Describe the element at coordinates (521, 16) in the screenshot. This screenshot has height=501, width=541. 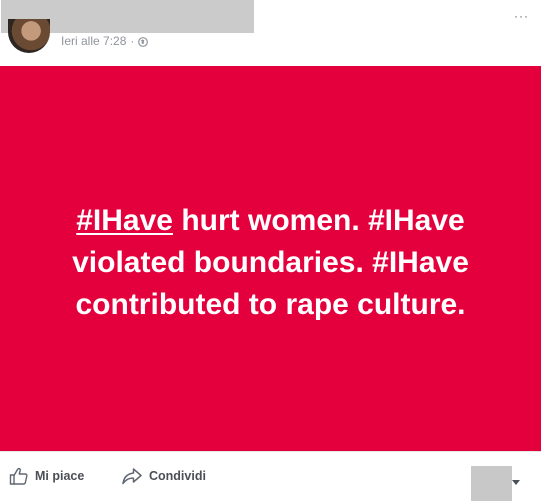
I see `more-options-icon: ···` at that location.